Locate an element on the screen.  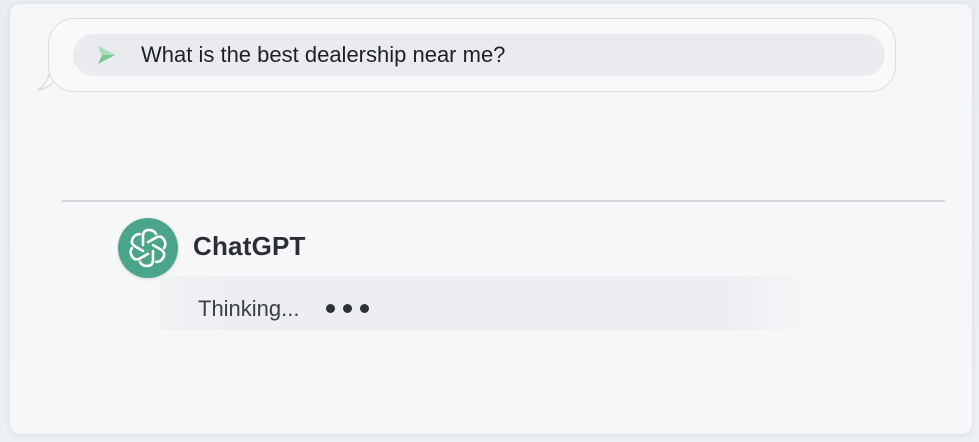
user-message-text: What is the best dealership near me? is located at coordinates (323, 54).